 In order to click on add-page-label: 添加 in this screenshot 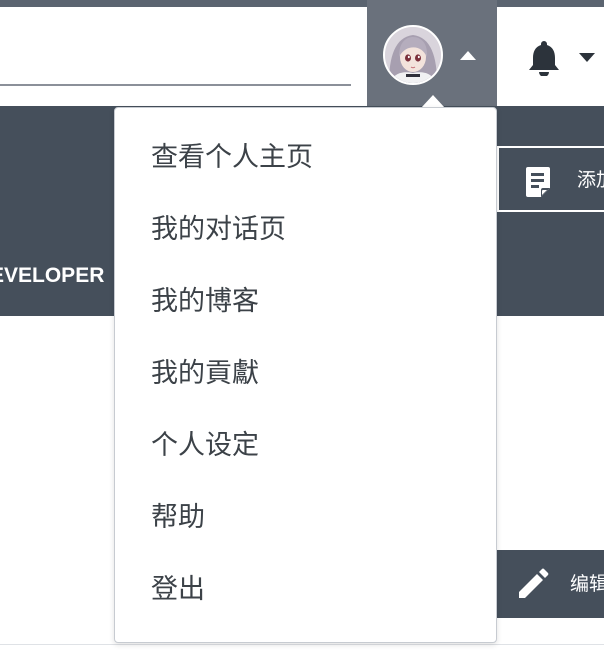, I will do `click(590, 180)`.